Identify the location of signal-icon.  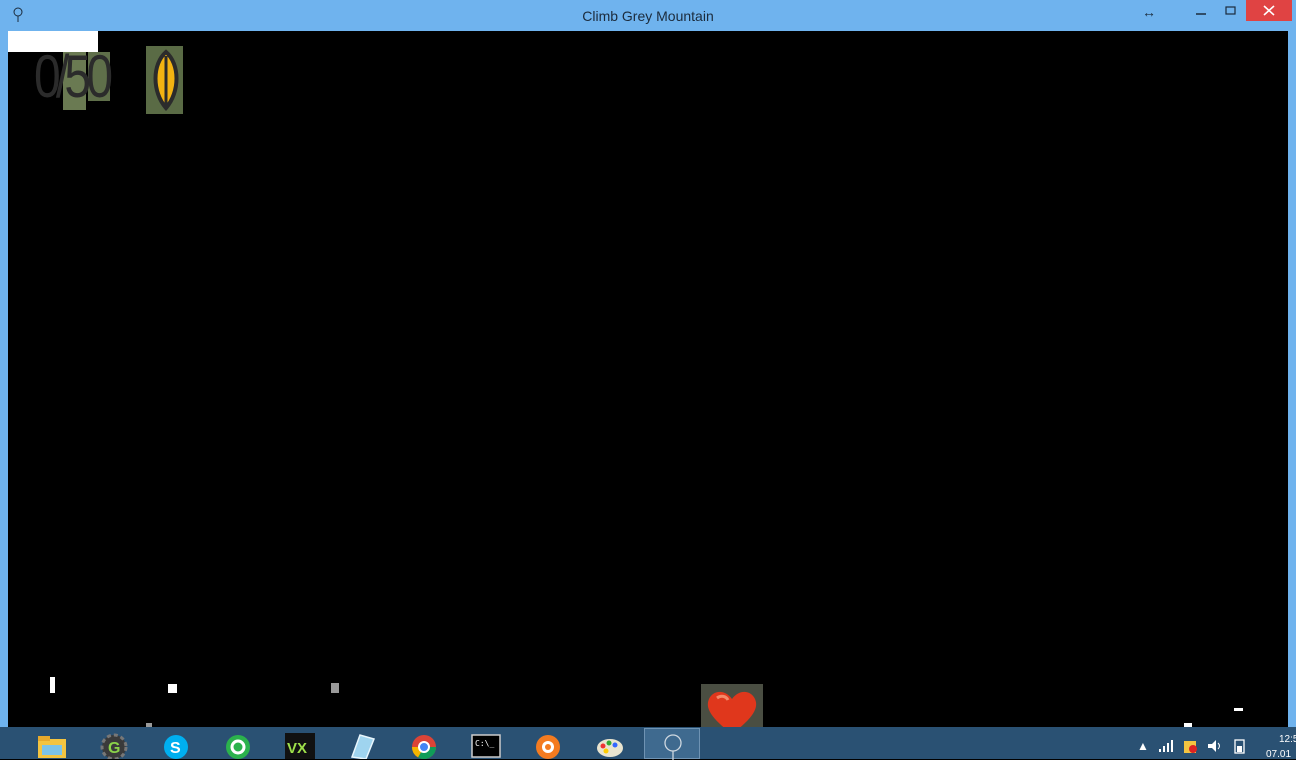
(1166, 746).